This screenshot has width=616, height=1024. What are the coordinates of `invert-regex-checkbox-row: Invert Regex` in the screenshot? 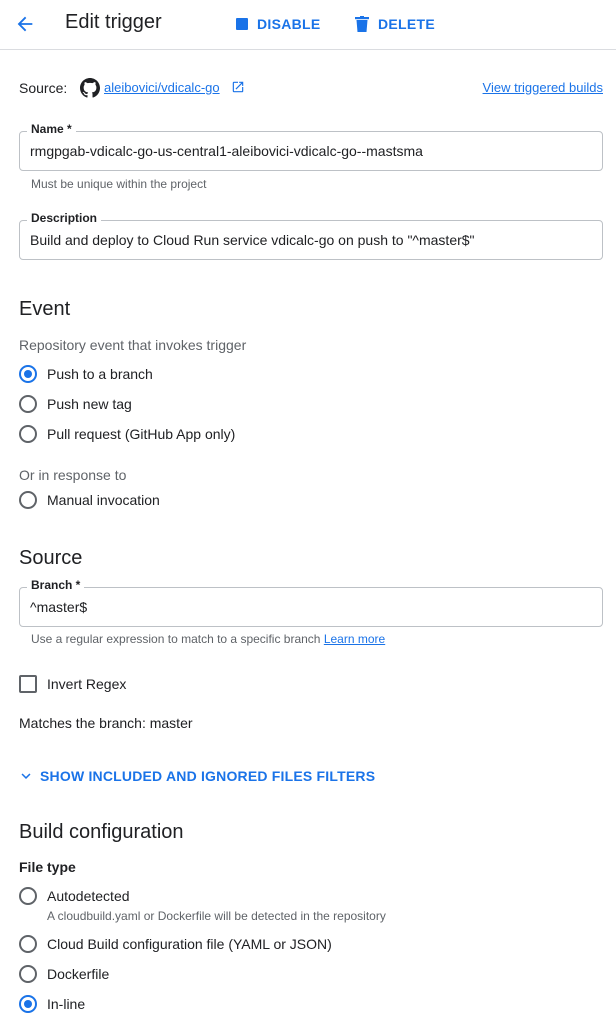 It's located at (72, 684).